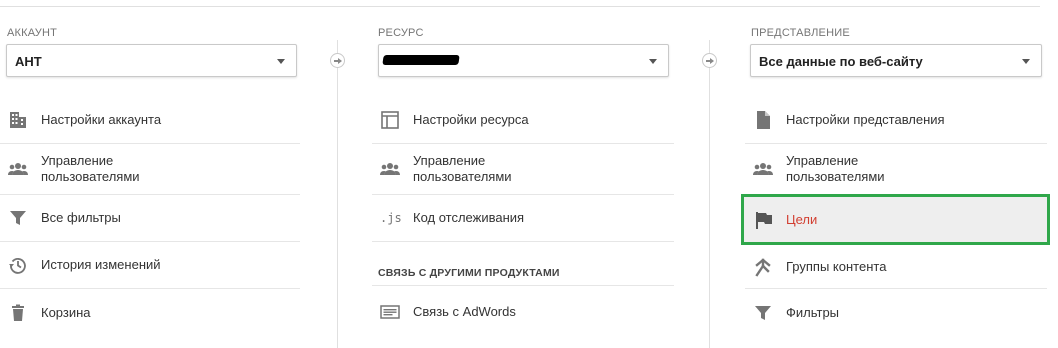 The height and width of the screenshot is (348, 1058). Describe the element at coordinates (151, 60) in the screenshot. I see `account-select: АНТ` at that location.